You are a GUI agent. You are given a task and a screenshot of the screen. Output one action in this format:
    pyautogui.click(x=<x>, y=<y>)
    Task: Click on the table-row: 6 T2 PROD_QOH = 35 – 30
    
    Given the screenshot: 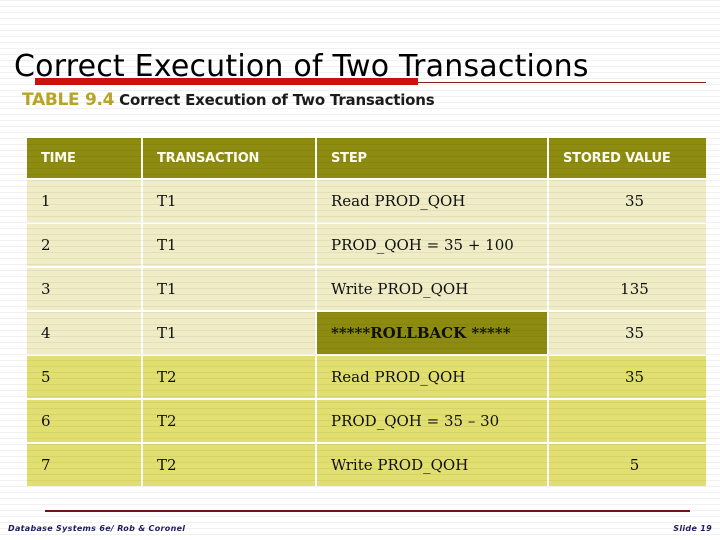 What is the action you would take?
    pyautogui.click(x=366, y=421)
    